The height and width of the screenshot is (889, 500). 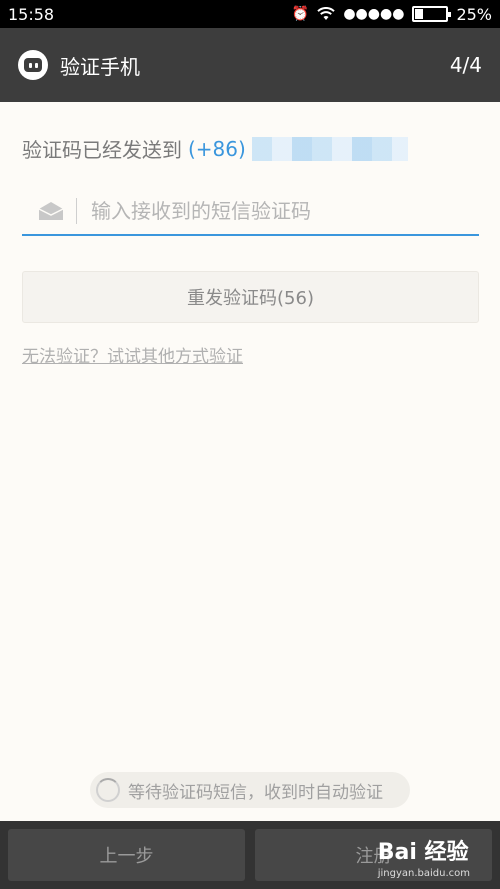 What do you see at coordinates (255, 792) in the screenshot?
I see `waiting-text: 等待验证码短信，收到时自动验证` at bounding box center [255, 792].